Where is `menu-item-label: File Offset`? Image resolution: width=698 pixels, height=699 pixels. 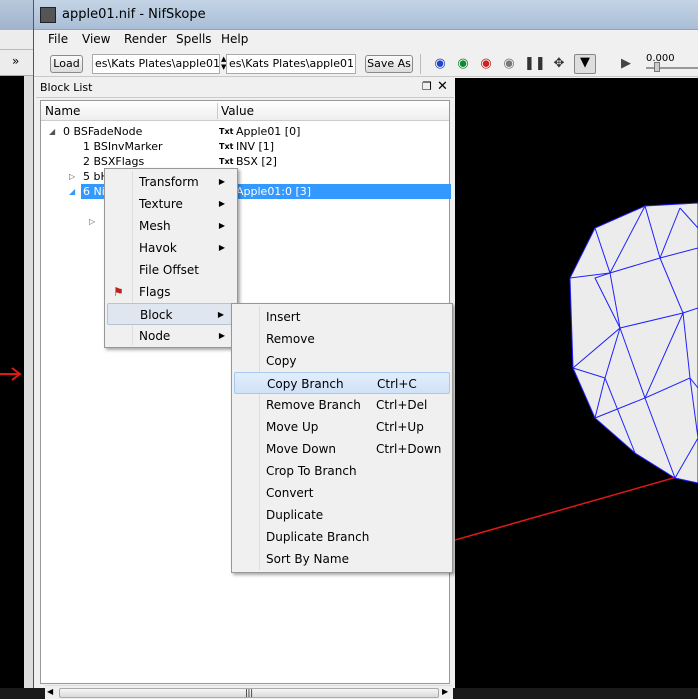
menu-item-label: File Offset is located at coordinates (169, 270).